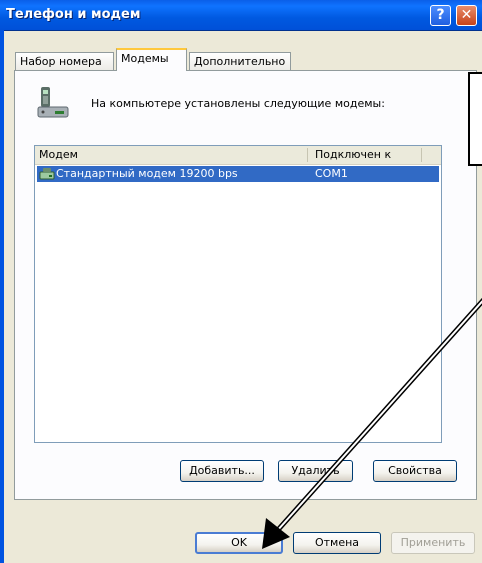  What do you see at coordinates (47, 174) in the screenshot?
I see `modem-icon` at bounding box center [47, 174].